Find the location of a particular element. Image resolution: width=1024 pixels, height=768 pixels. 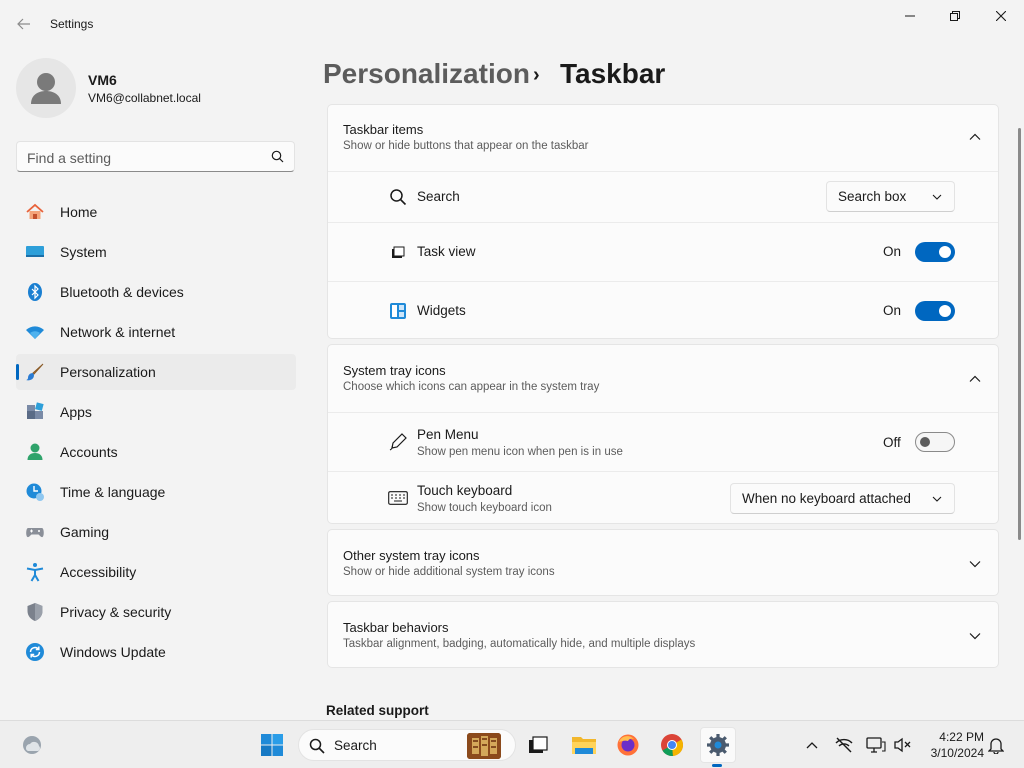

touch-keyboard-dropdown: When no keyboard attached is located at coordinates (842, 498).